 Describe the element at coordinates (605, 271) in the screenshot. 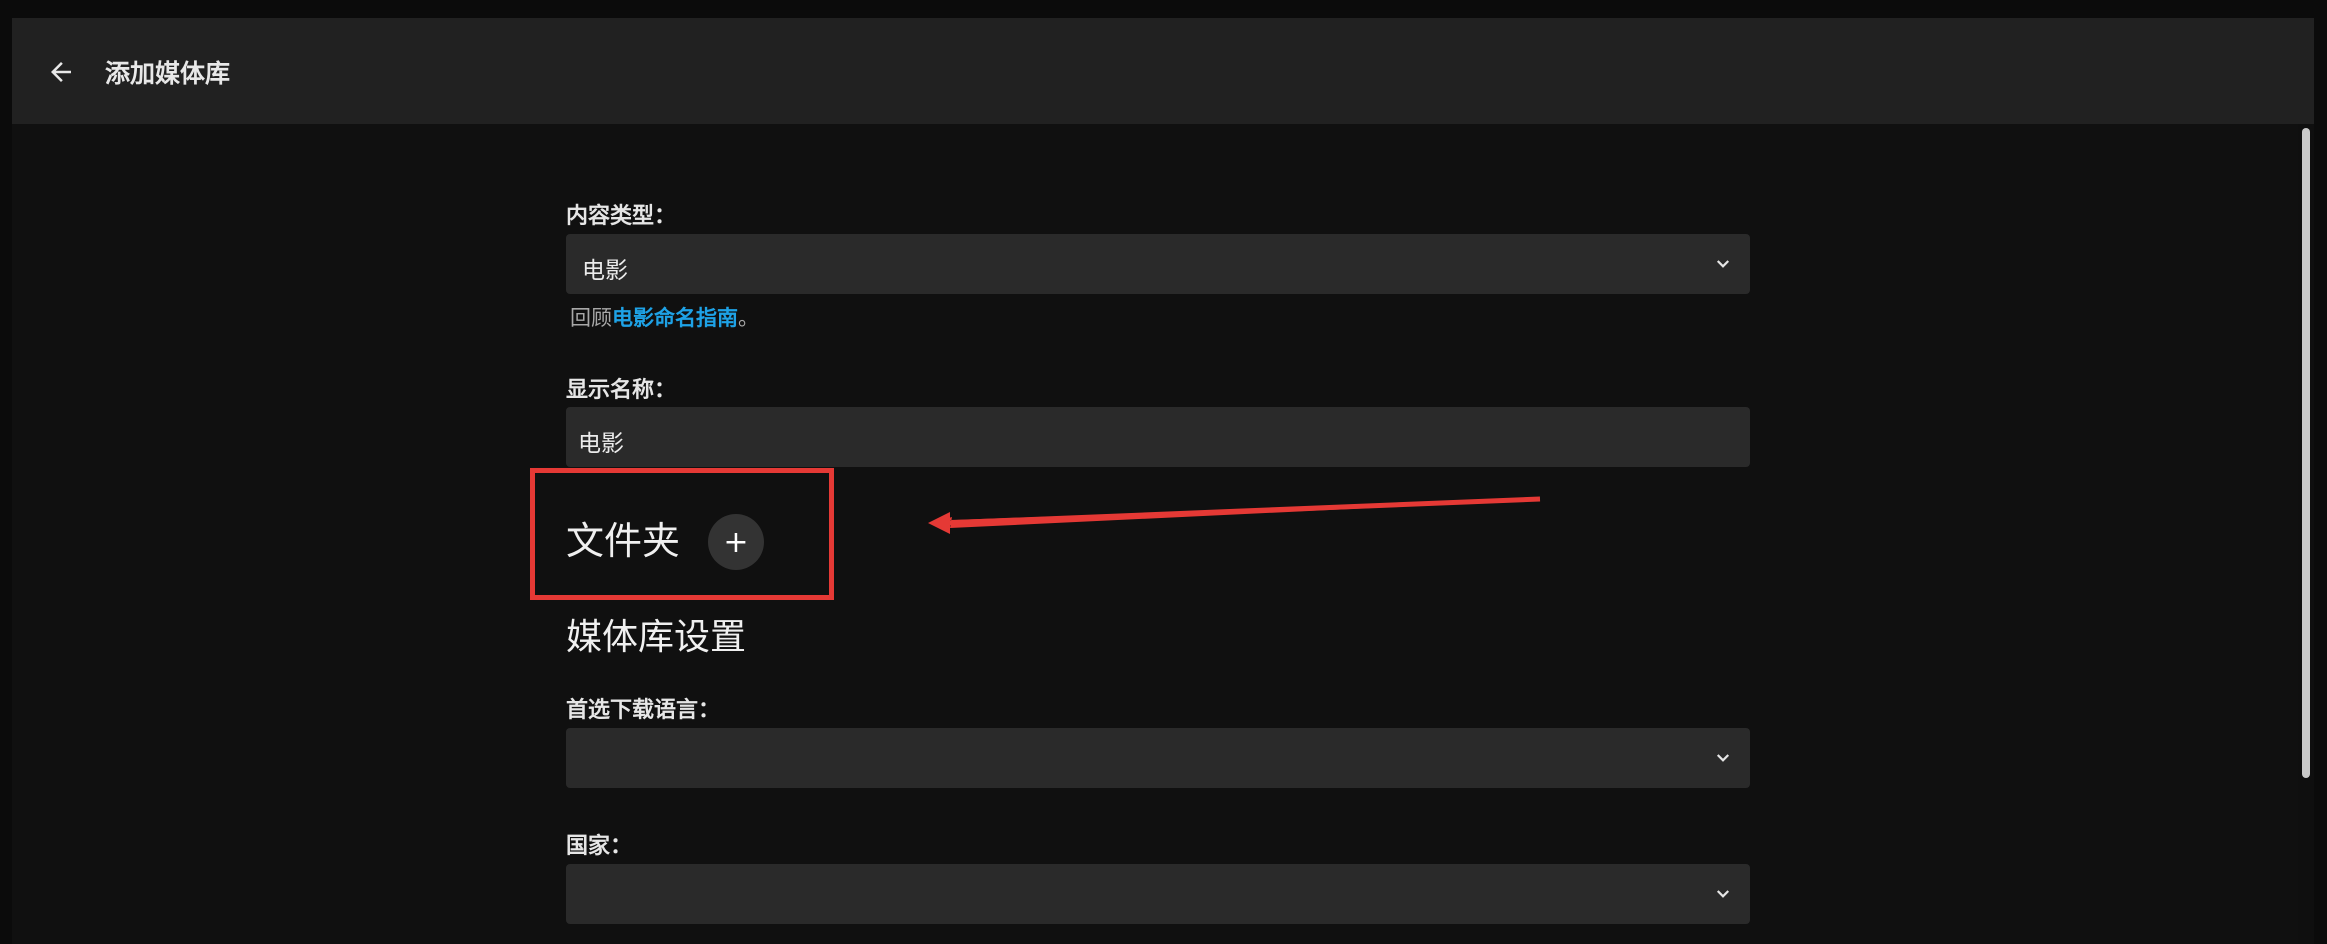

I see `content-type-value: 电影` at that location.